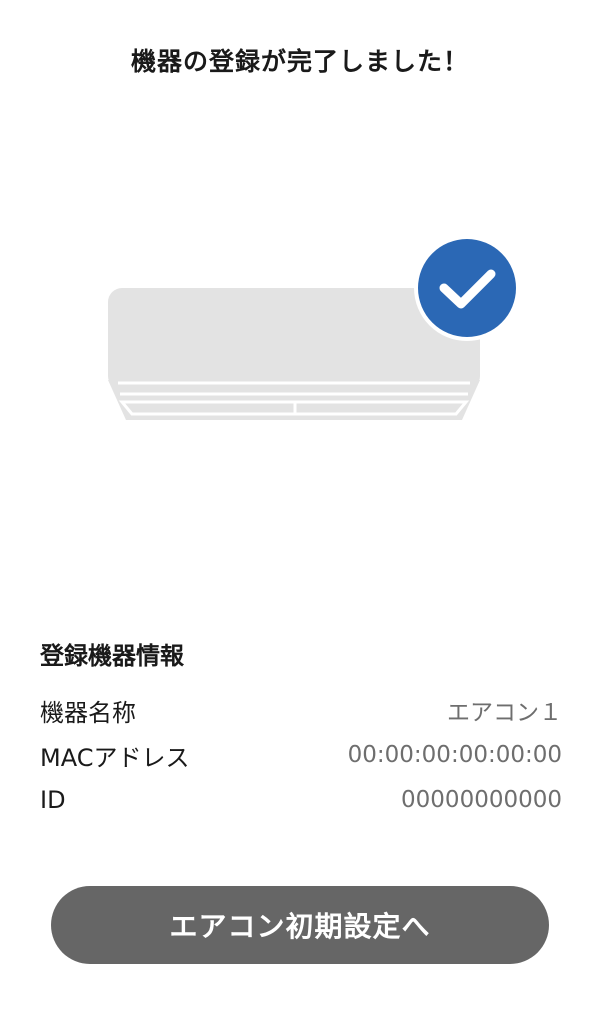 The image size is (600, 1032). What do you see at coordinates (88, 712) in the screenshot?
I see `device-name-label: 機器名称` at bounding box center [88, 712].